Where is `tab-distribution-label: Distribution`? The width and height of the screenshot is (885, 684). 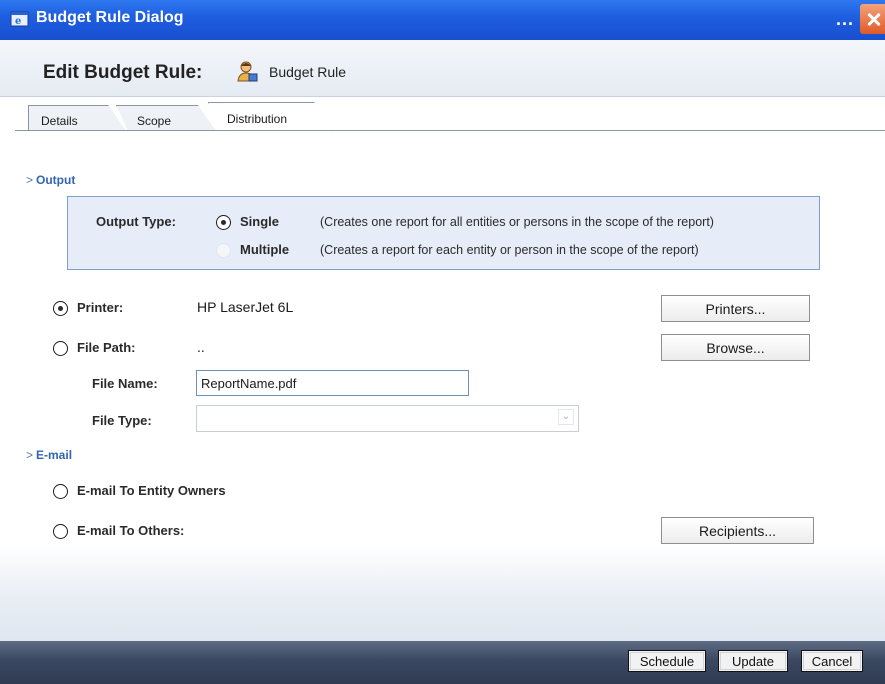
tab-distribution-label: Distribution is located at coordinates (257, 119).